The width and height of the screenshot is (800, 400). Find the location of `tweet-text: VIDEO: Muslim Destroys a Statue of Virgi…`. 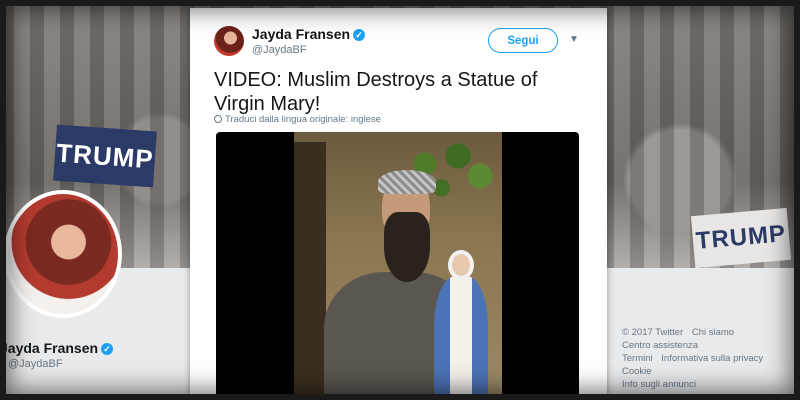

tweet-text: VIDEO: Muslim Destroys a Statue of Virgi… is located at coordinates (376, 92).